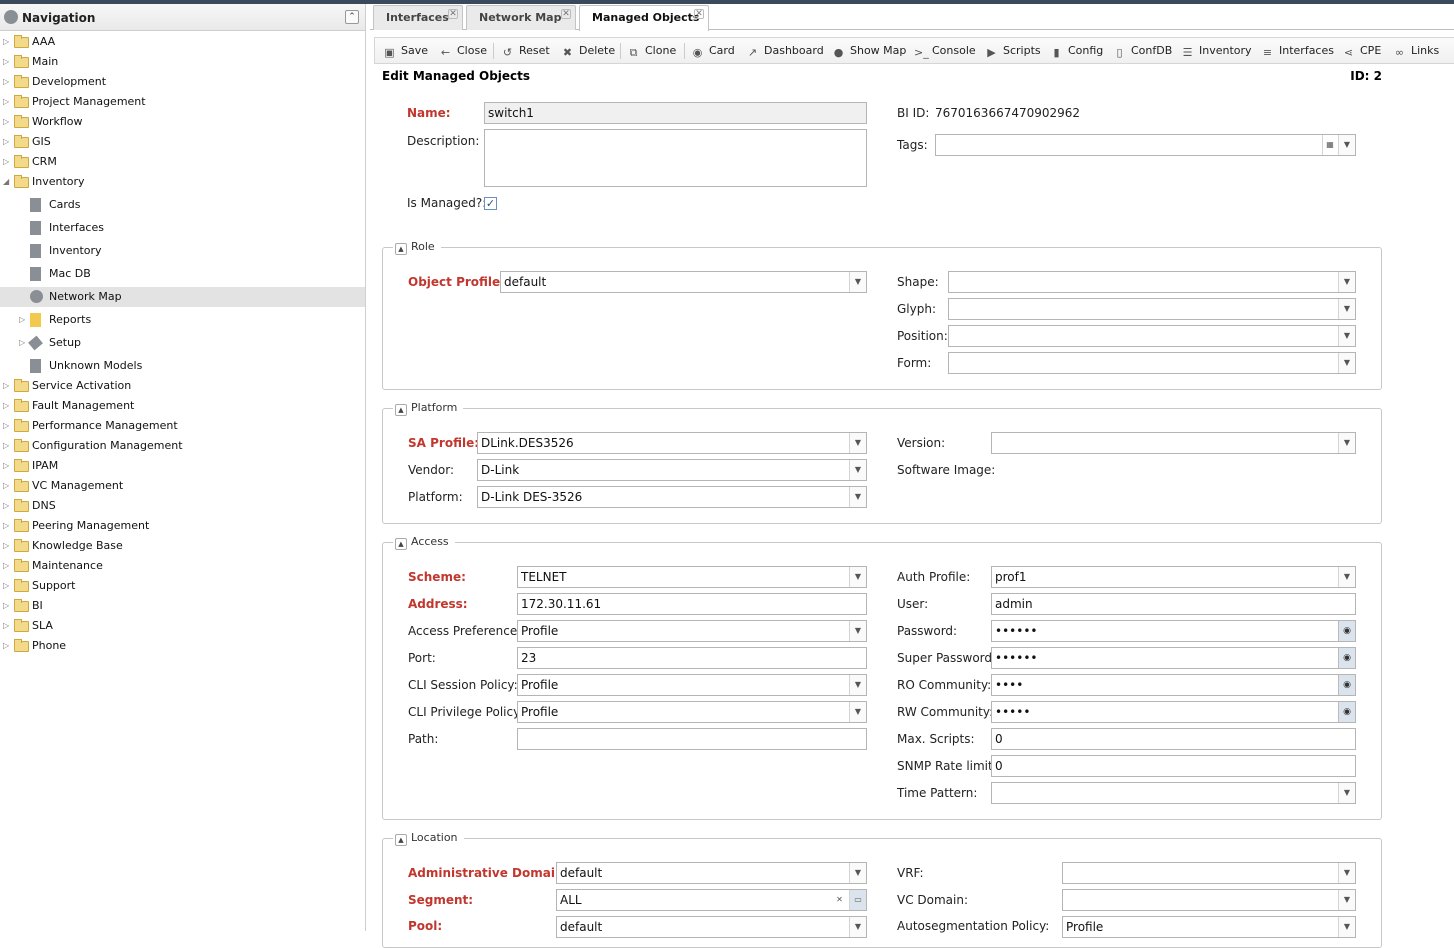  Describe the element at coordinates (424, 542) in the screenshot. I see `access-legend: ▲ Access` at that location.